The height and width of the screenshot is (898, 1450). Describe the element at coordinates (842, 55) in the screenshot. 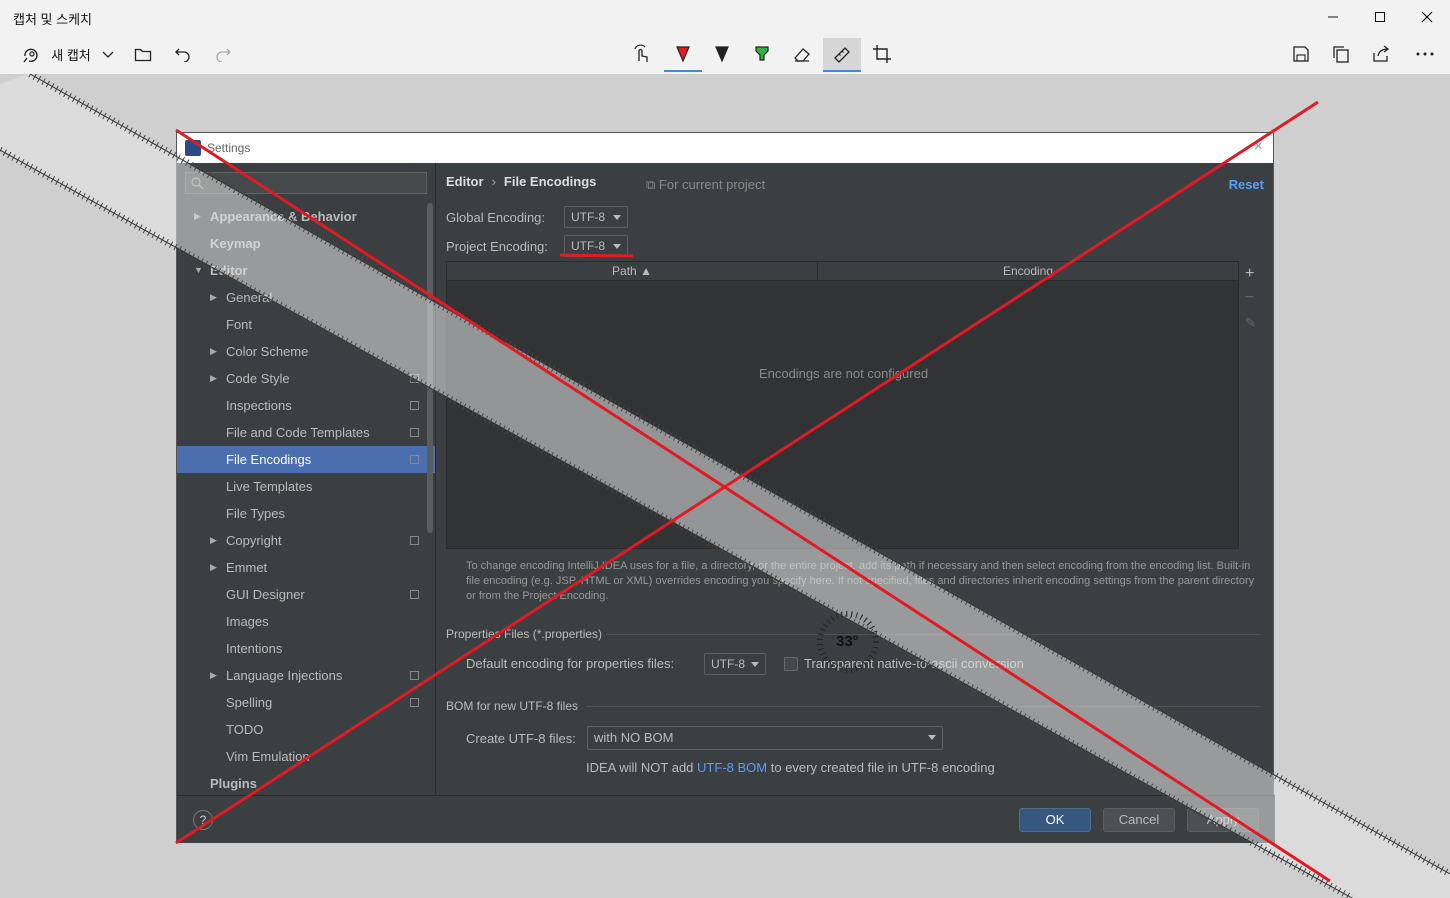

I see `ruler-button` at that location.